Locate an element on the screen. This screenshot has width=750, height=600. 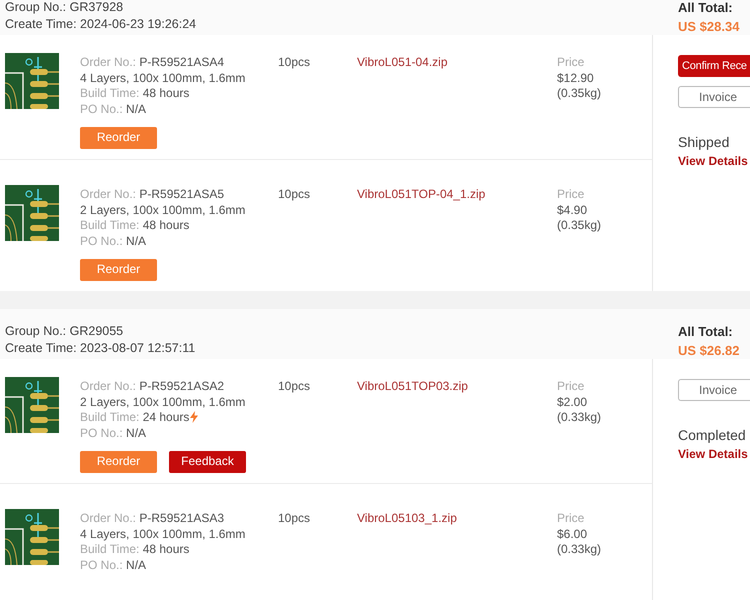
group-number: Group No.: GR37928 is located at coordinates (64, 7).